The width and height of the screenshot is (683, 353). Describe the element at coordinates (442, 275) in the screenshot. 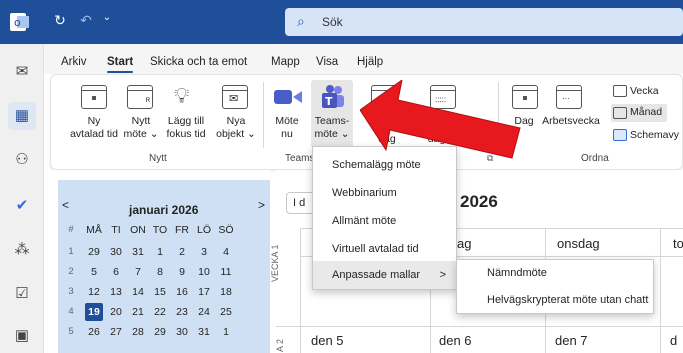

I see `submenu-arrow-icon: >` at that location.